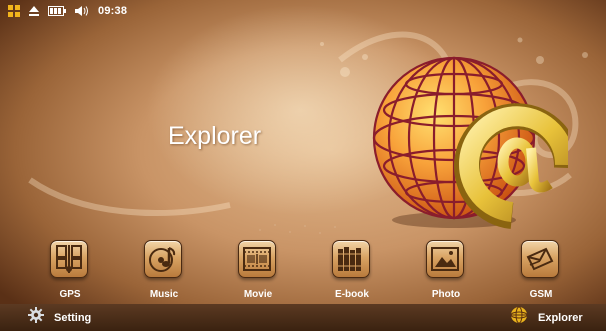 This screenshot has width=606, height=331. I want to click on music-icon, so click(163, 259).